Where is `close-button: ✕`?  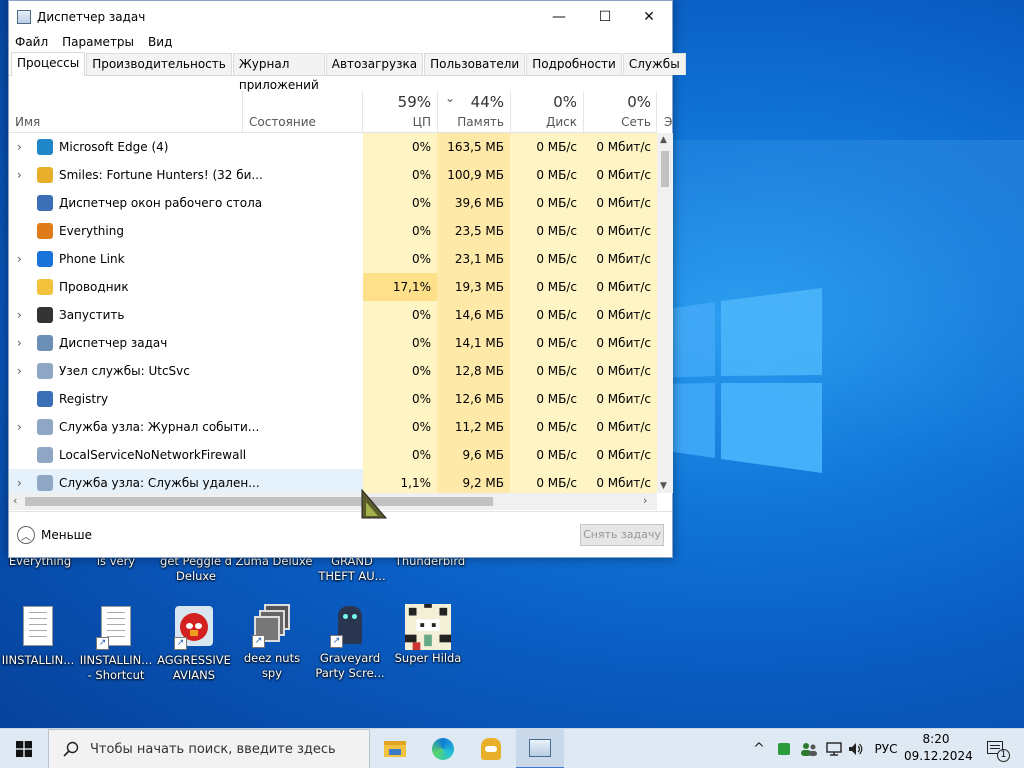
close-button: ✕ is located at coordinates (649, 16).